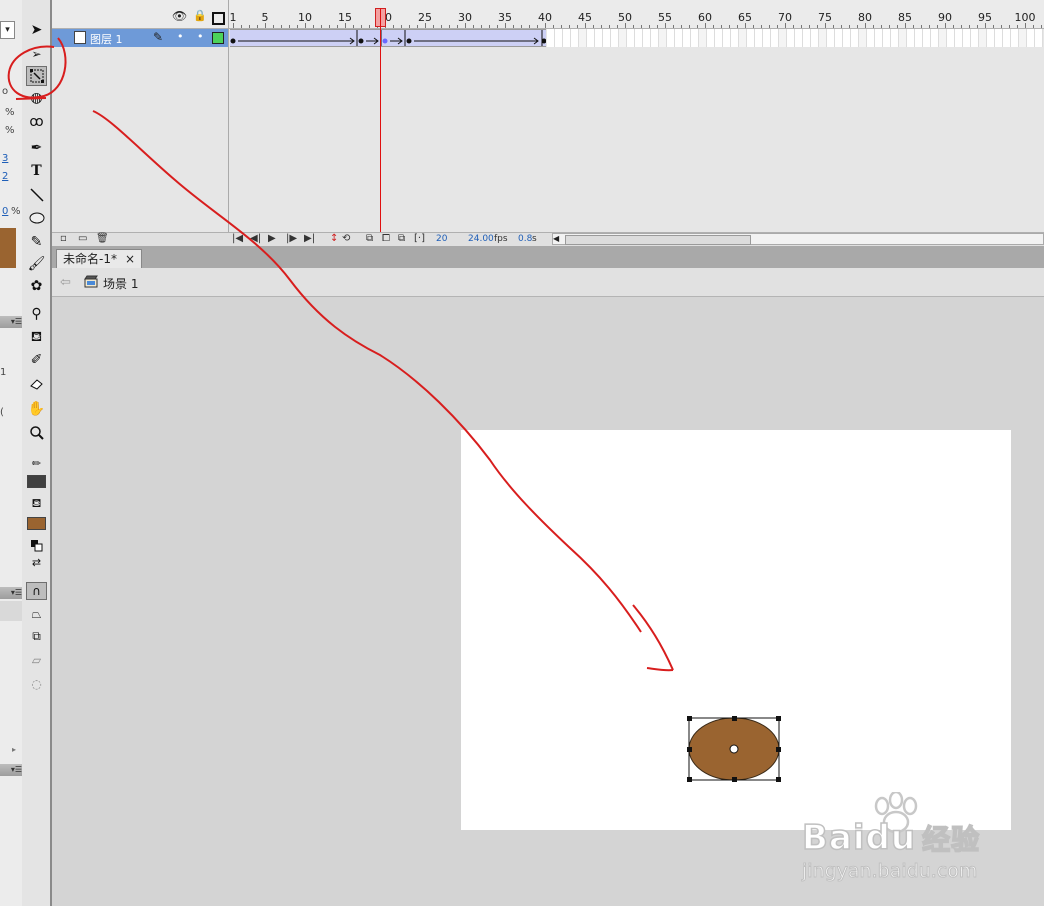 The height and width of the screenshot is (906, 1044). What do you see at coordinates (36, 591) in the screenshot?
I see `snap-to-objects-button: ∩` at bounding box center [36, 591].